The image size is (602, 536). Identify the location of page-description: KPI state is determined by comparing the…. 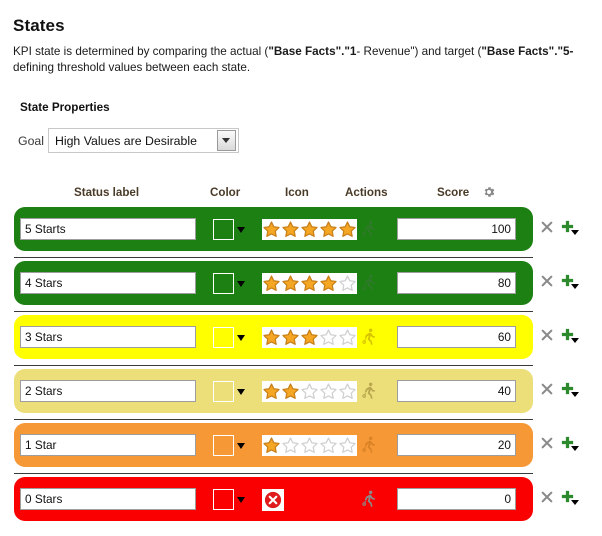
(307, 59).